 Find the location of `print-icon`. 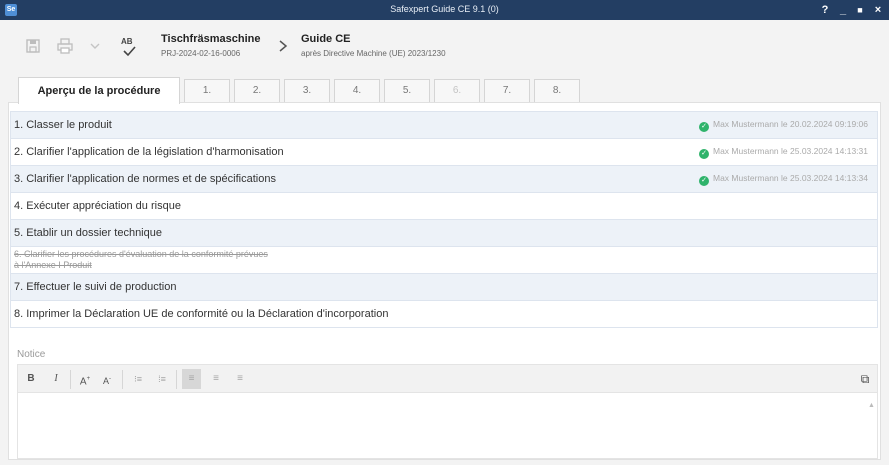

print-icon is located at coordinates (65, 46).